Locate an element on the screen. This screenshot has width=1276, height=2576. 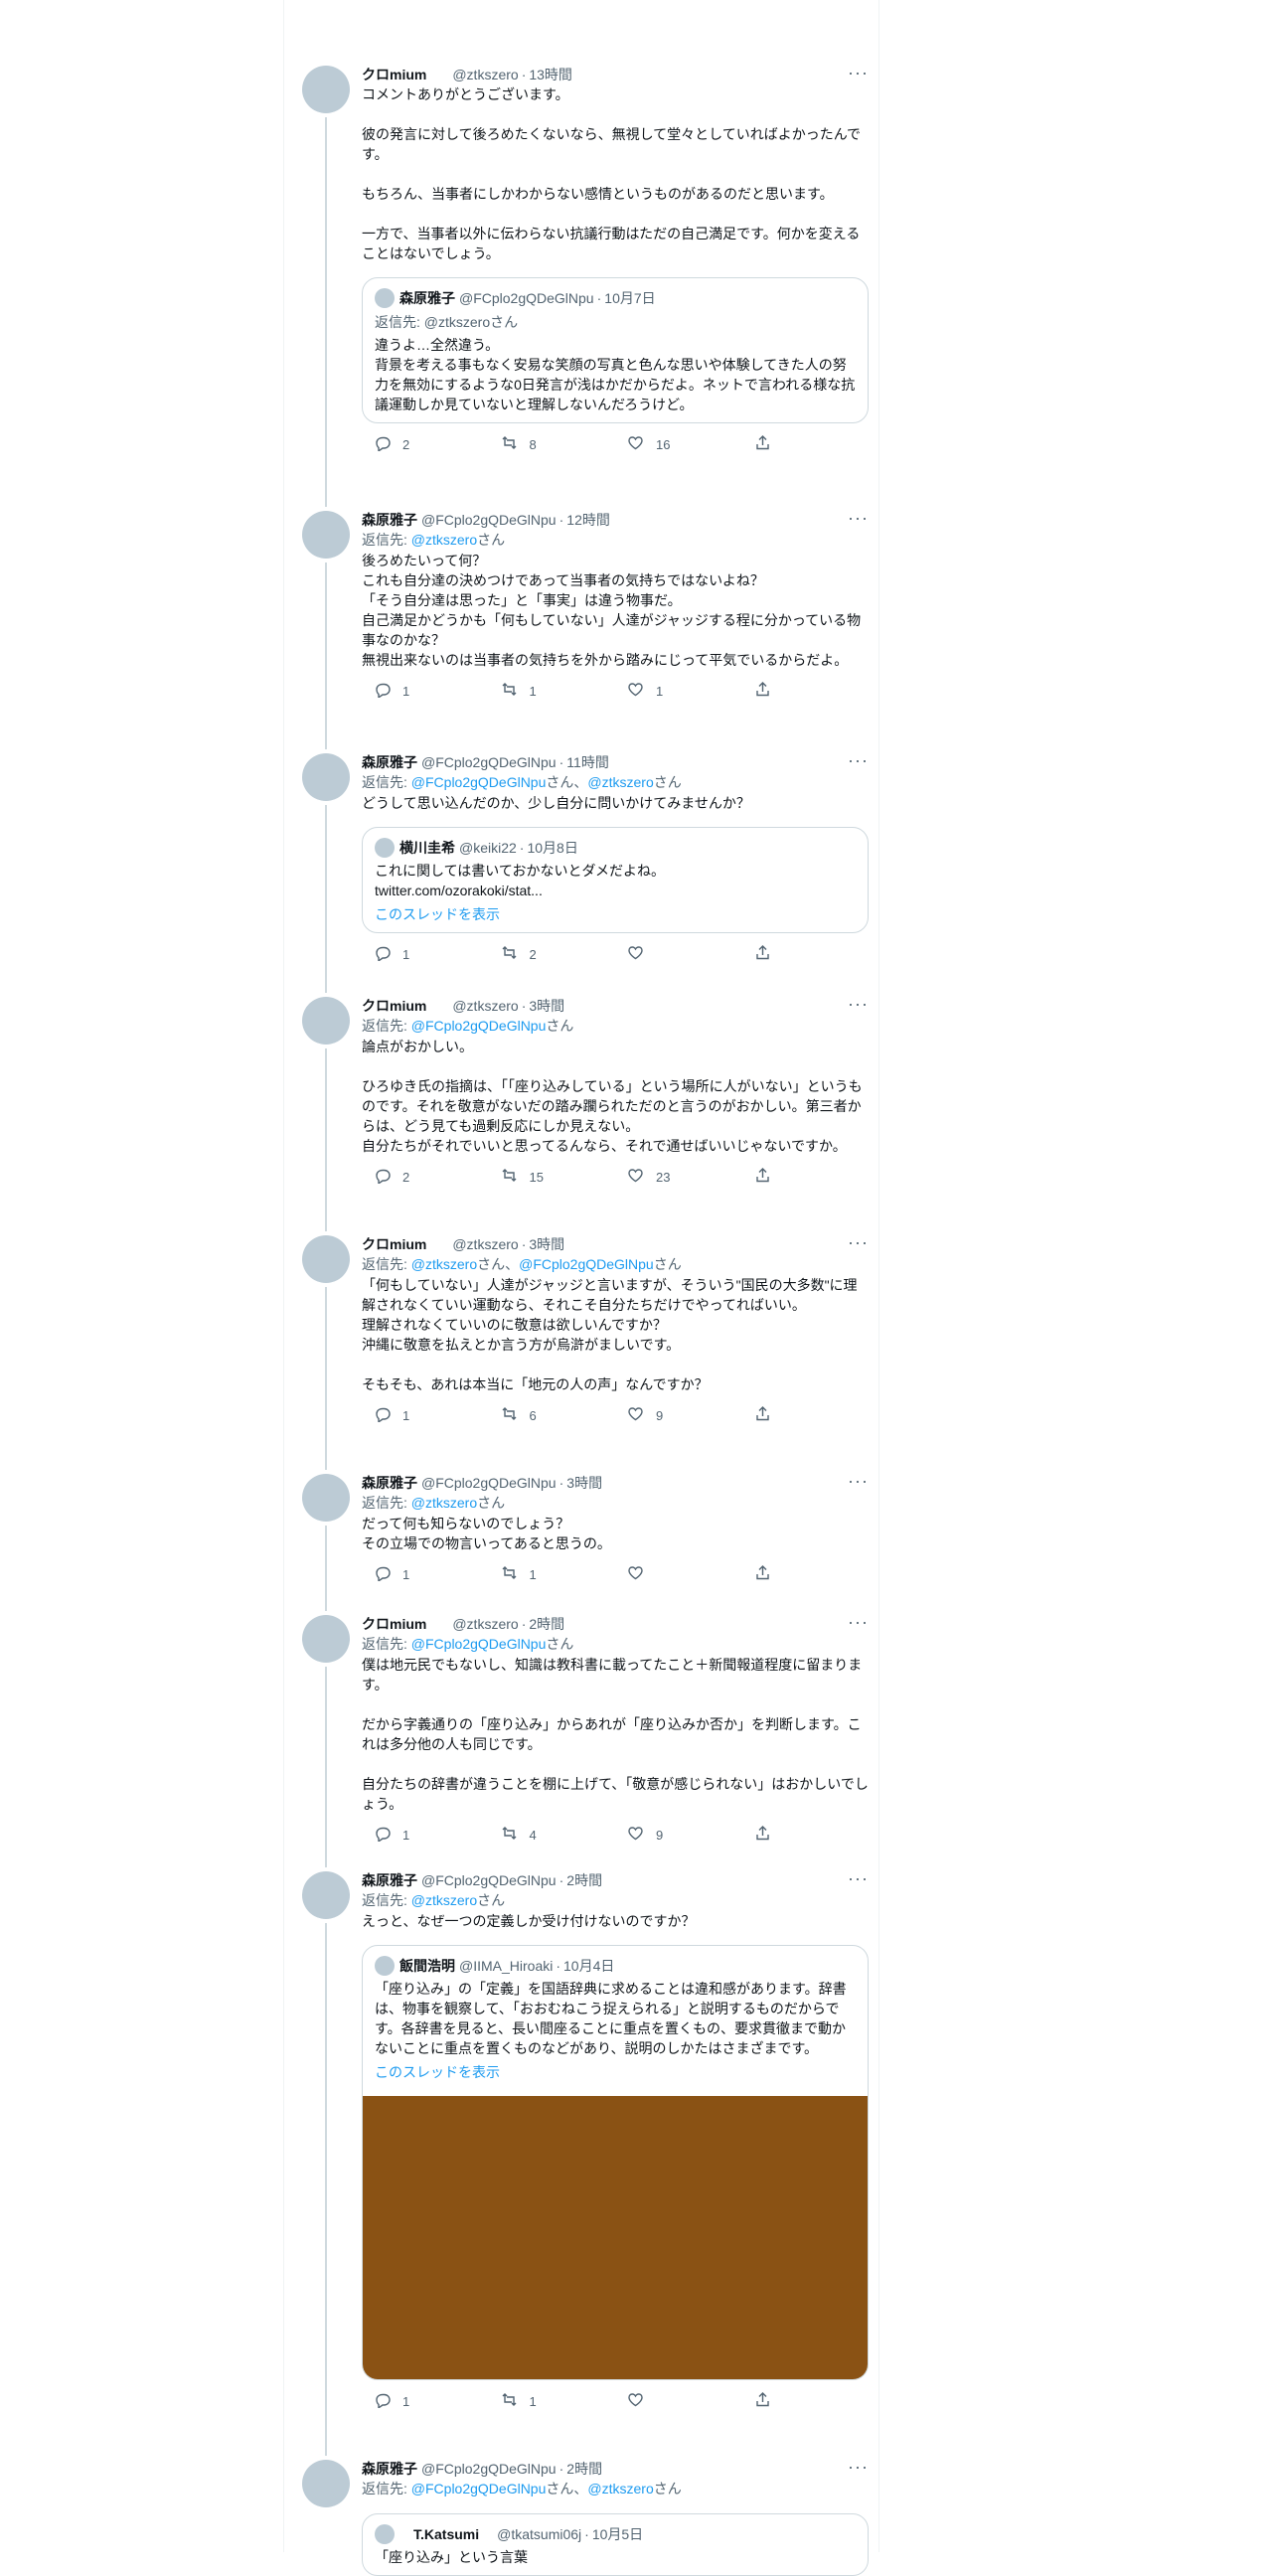
like-button: 1 is located at coordinates (678, 691).